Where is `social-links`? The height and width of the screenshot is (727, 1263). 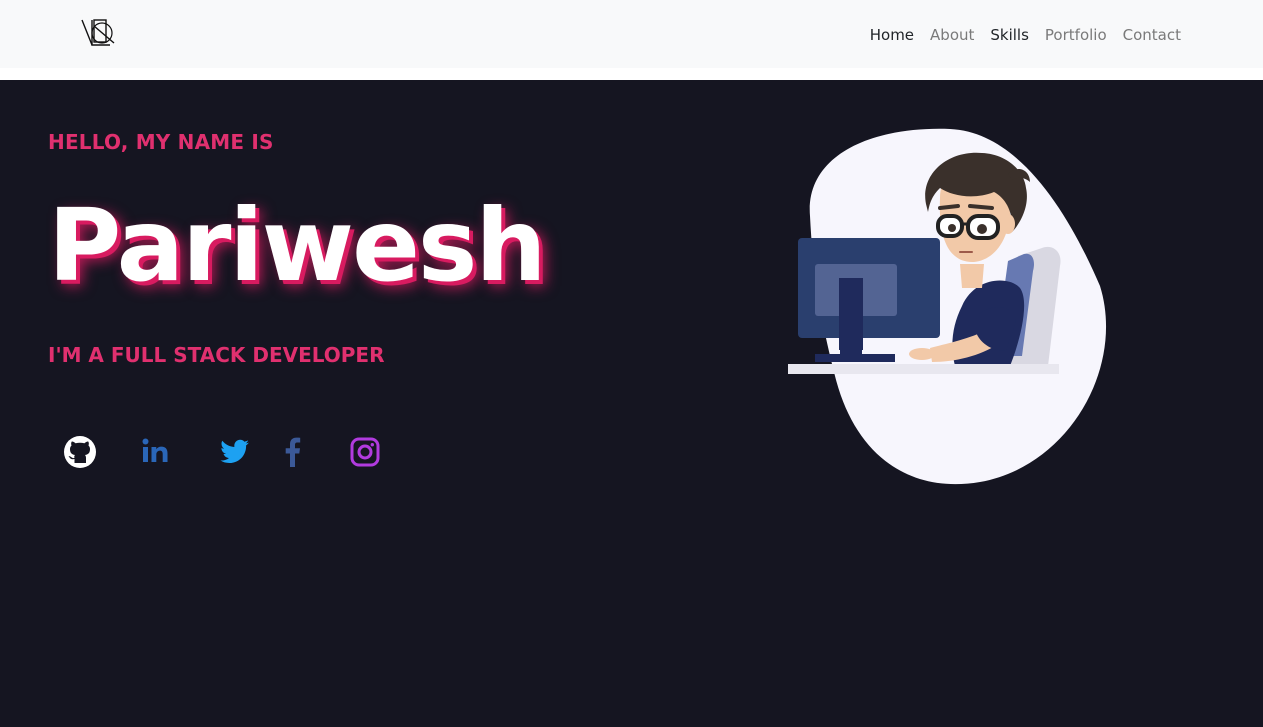 social-links is located at coordinates (232, 452).